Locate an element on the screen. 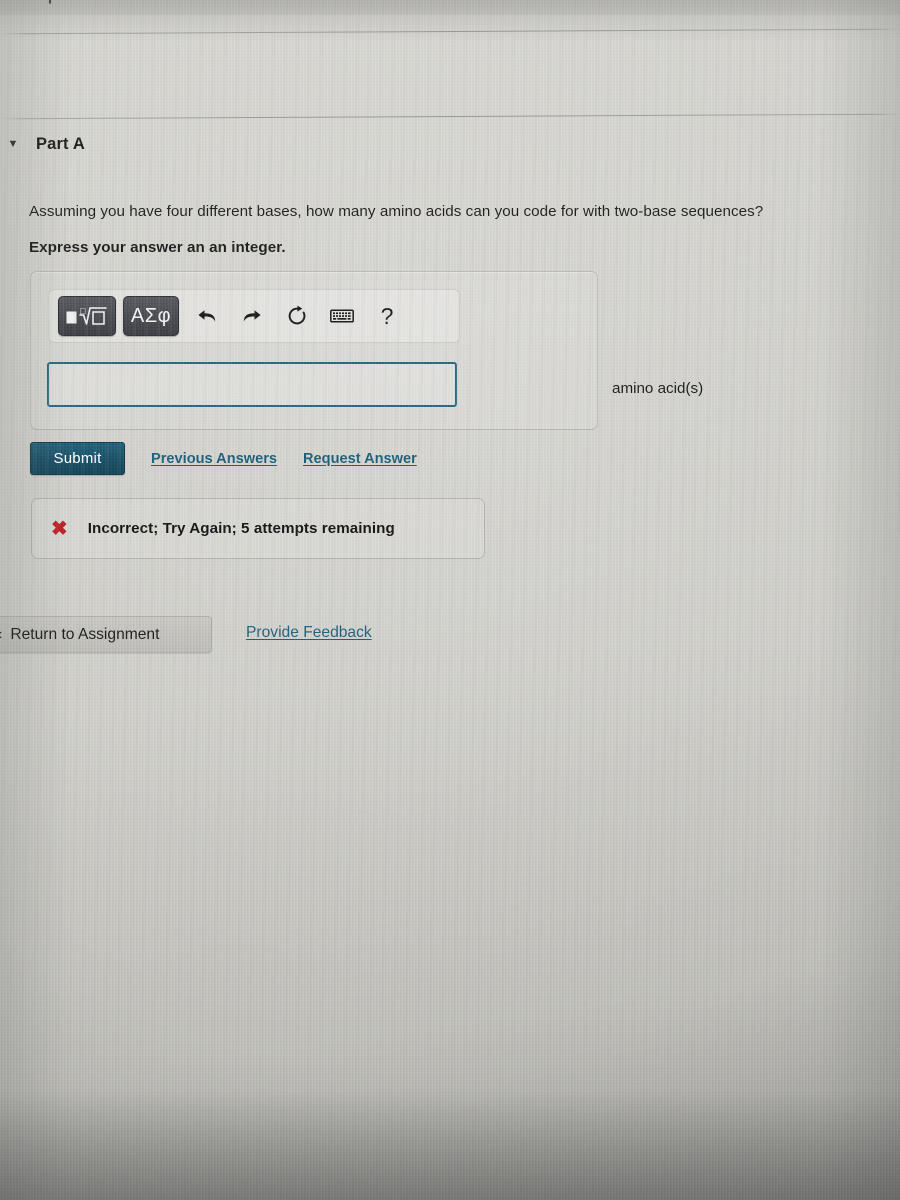 The height and width of the screenshot is (1200, 900). help-icon: ? is located at coordinates (387, 316).